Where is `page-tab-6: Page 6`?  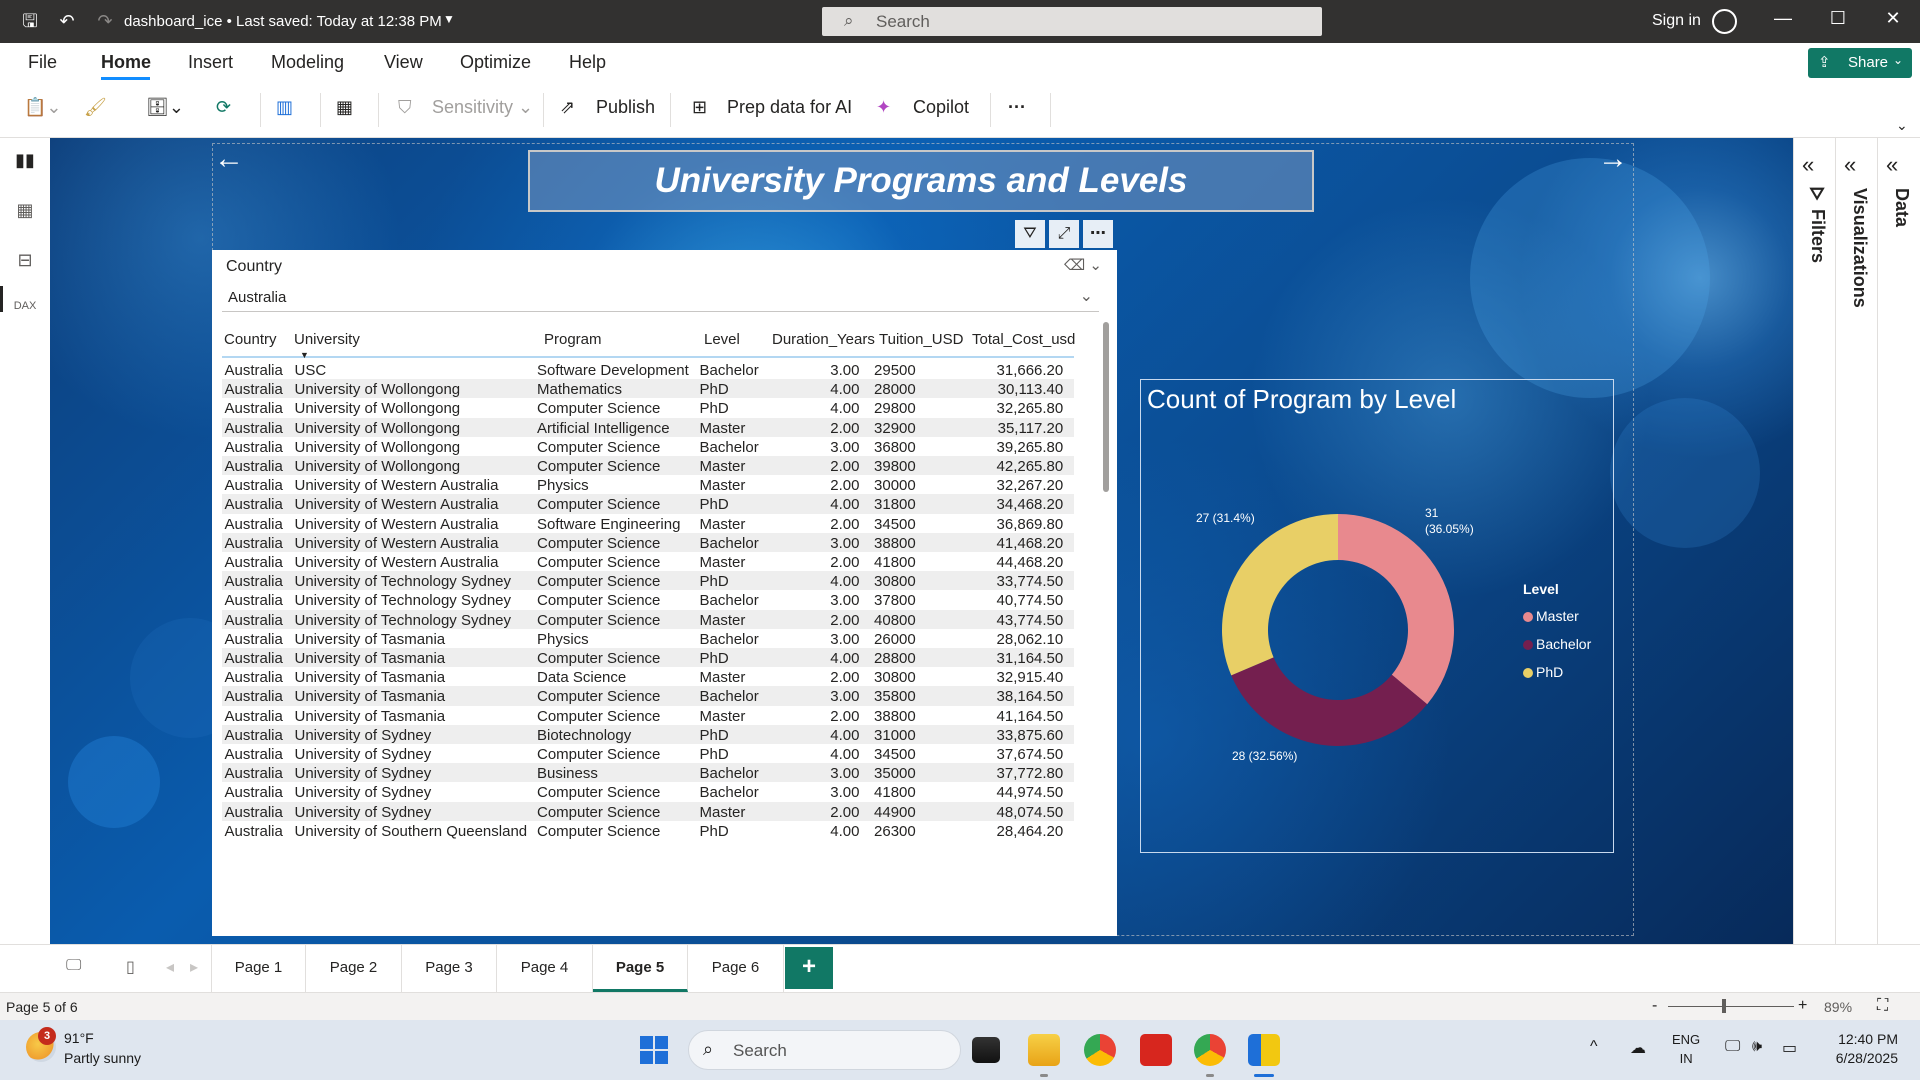 page-tab-6: Page 6 is located at coordinates (736, 968).